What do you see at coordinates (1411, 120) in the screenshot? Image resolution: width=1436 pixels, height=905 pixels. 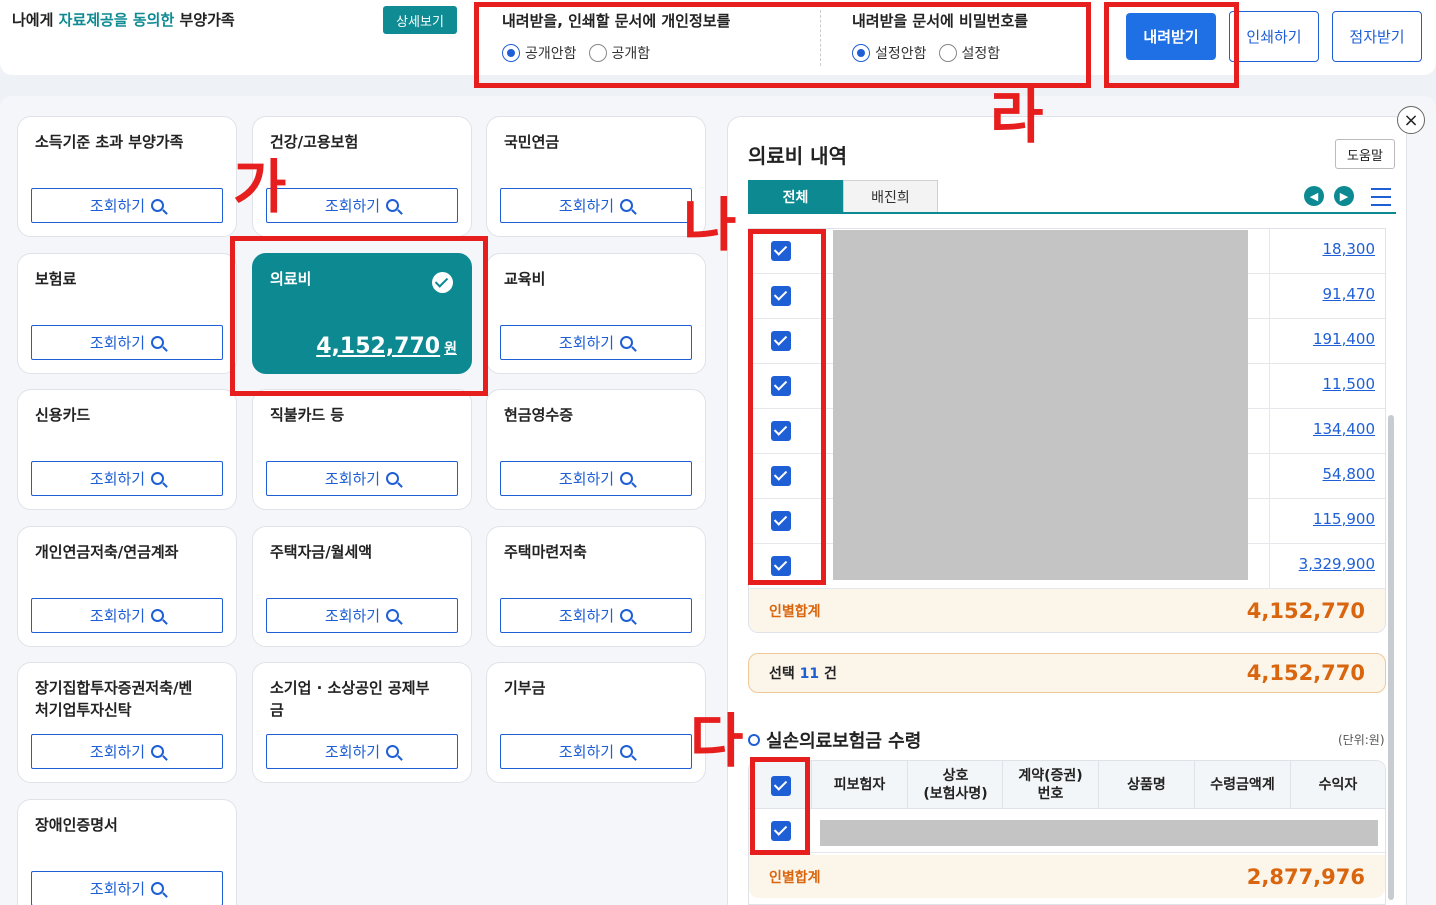 I see `close-icon: ×` at bounding box center [1411, 120].